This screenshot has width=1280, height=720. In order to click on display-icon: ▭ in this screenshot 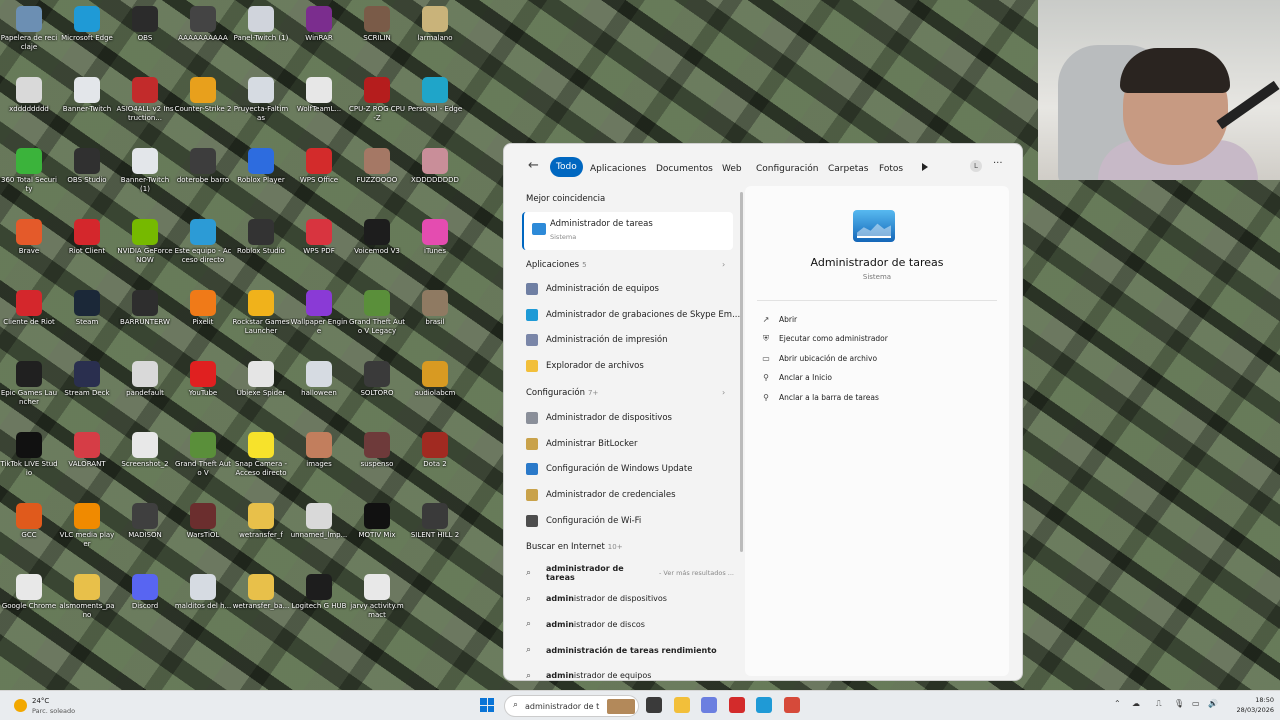, I will do `click(1196, 703)`.